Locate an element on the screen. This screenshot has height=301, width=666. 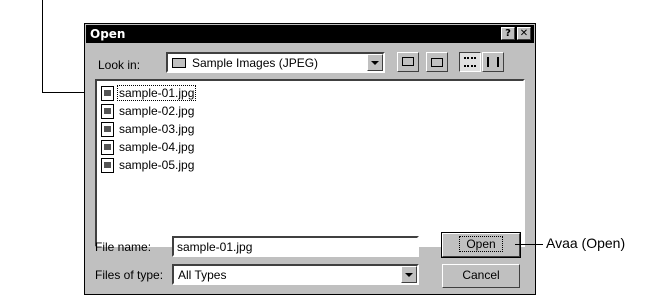
file-name-value: sample-01.jpg is located at coordinates (215, 247).